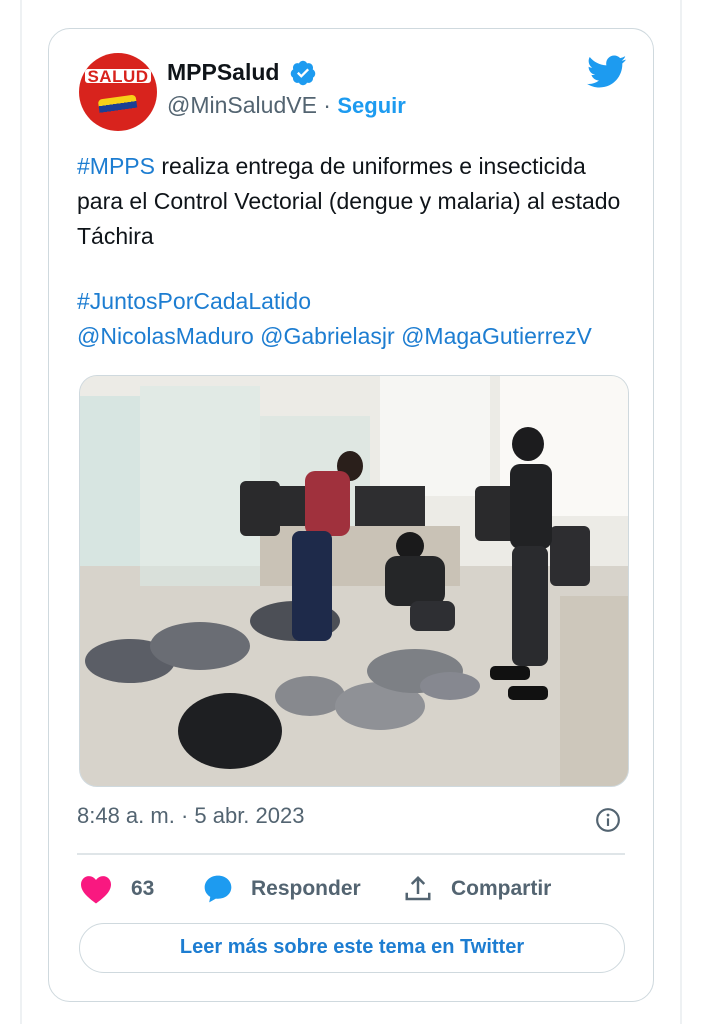 The width and height of the screenshot is (702, 1024). Describe the element at coordinates (608, 820) in the screenshot. I see `info-icon` at that location.